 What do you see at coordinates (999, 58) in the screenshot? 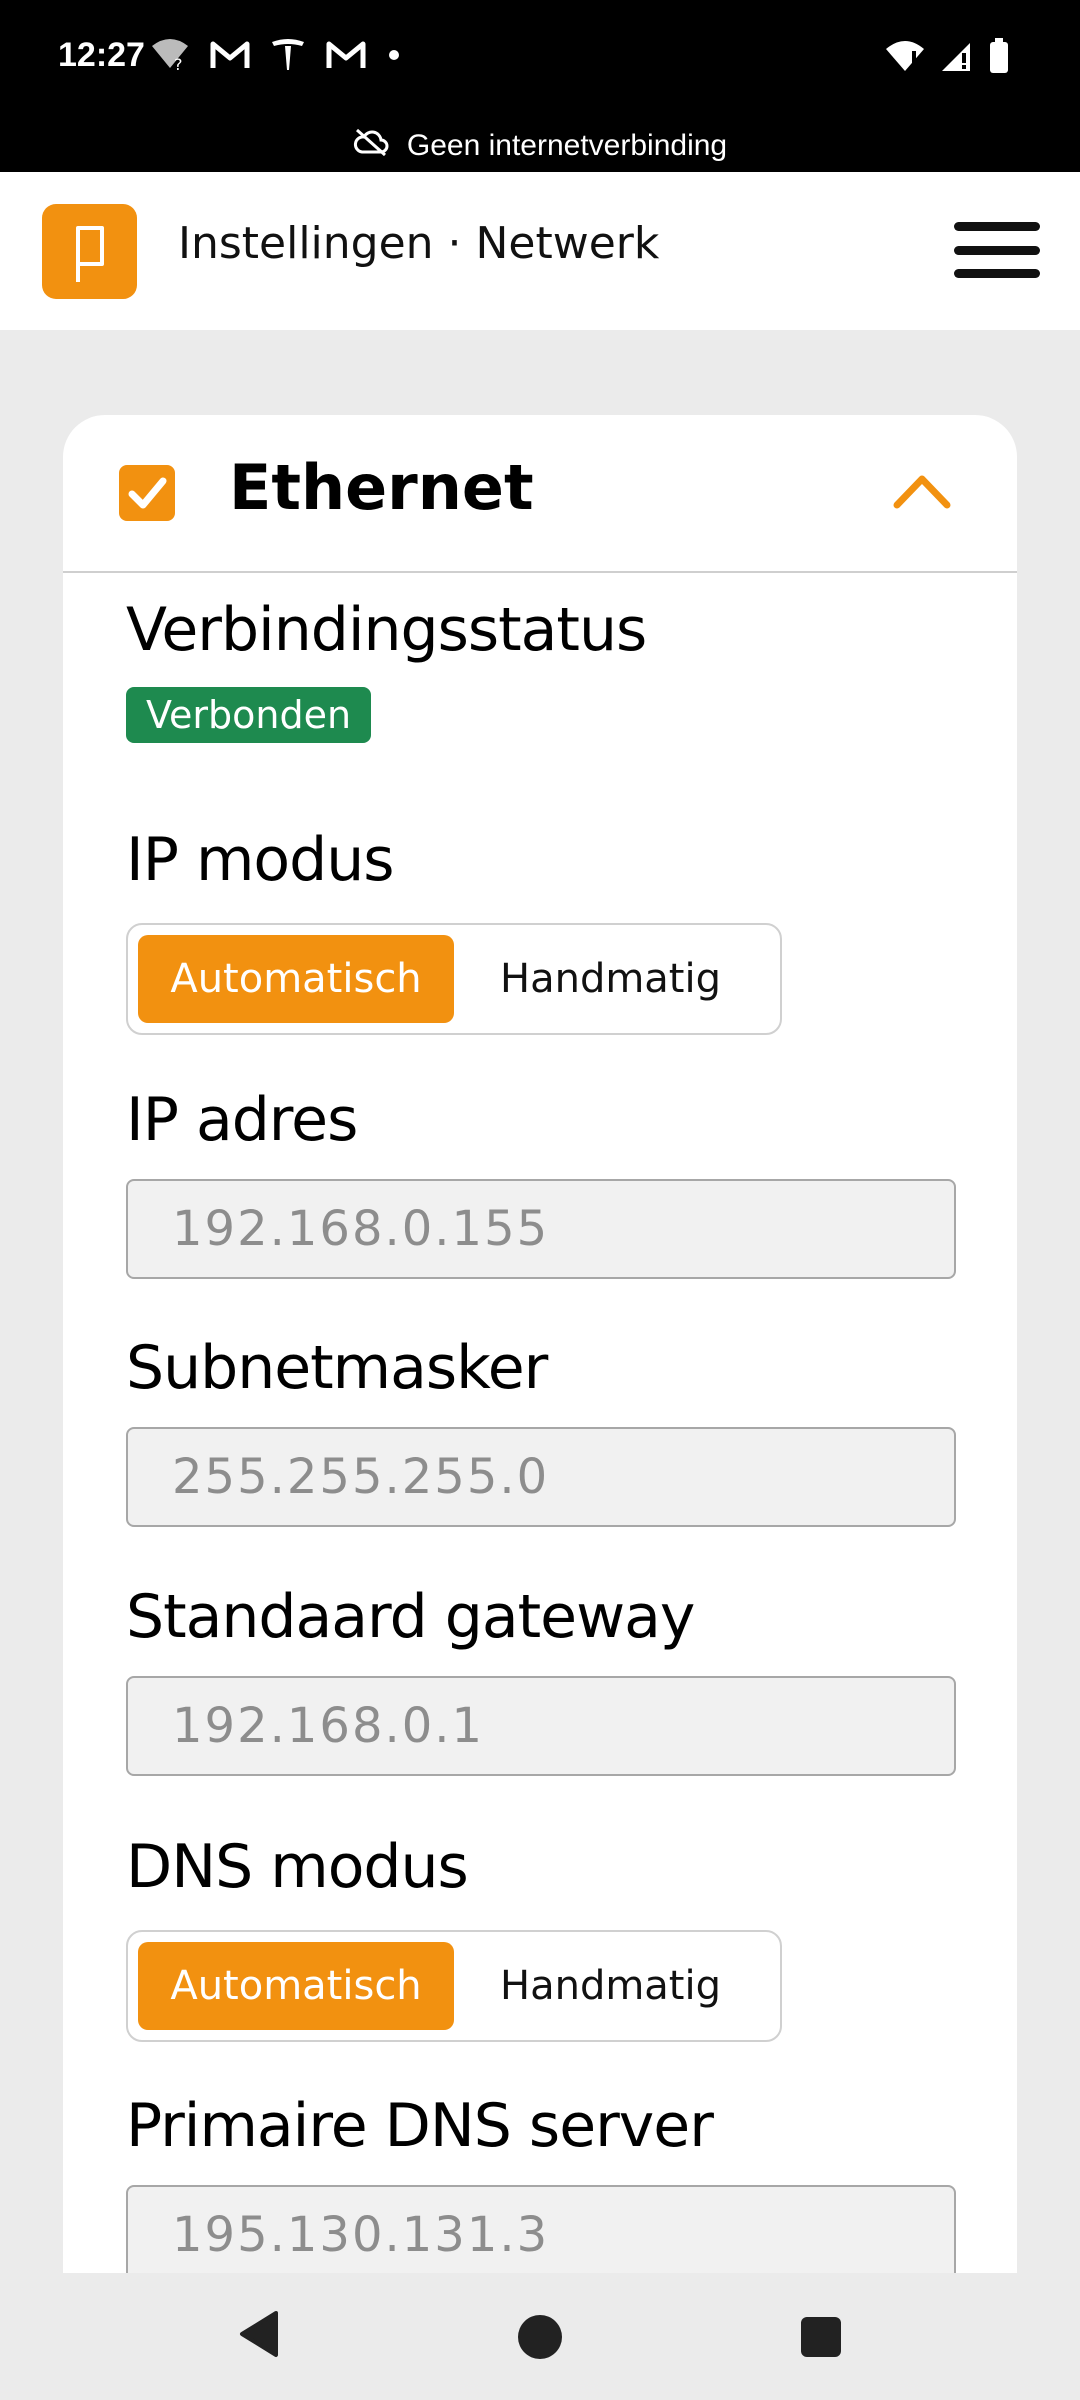
I see `battery-icon` at bounding box center [999, 58].